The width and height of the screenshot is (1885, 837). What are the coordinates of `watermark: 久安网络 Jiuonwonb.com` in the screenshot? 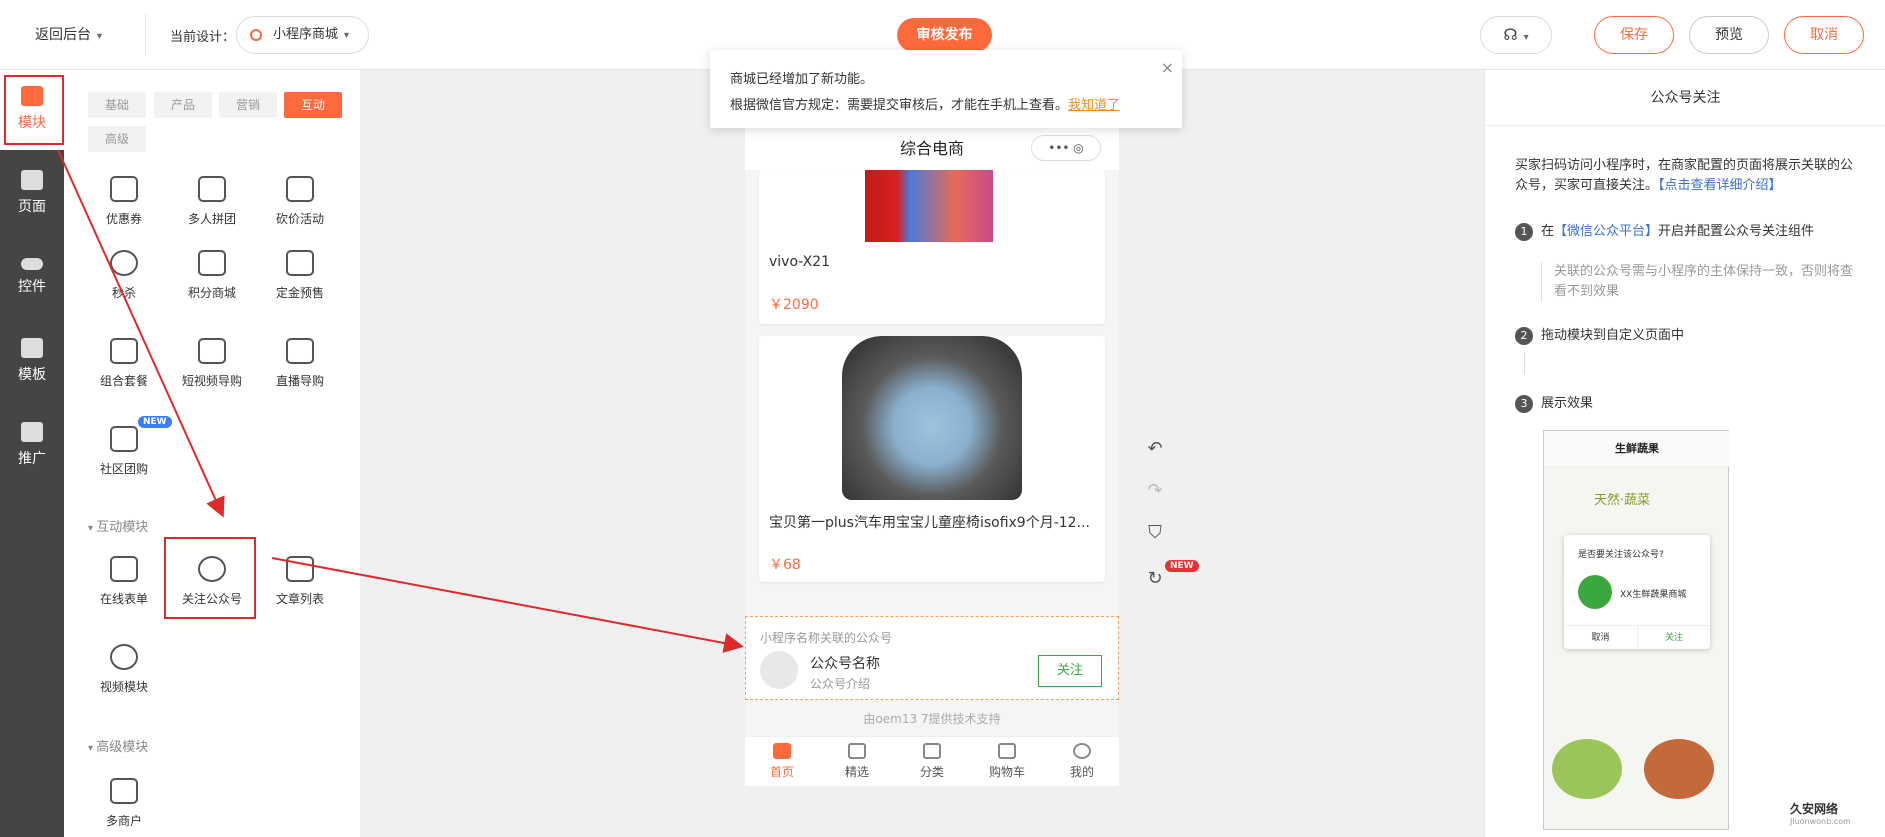 It's located at (1820, 813).